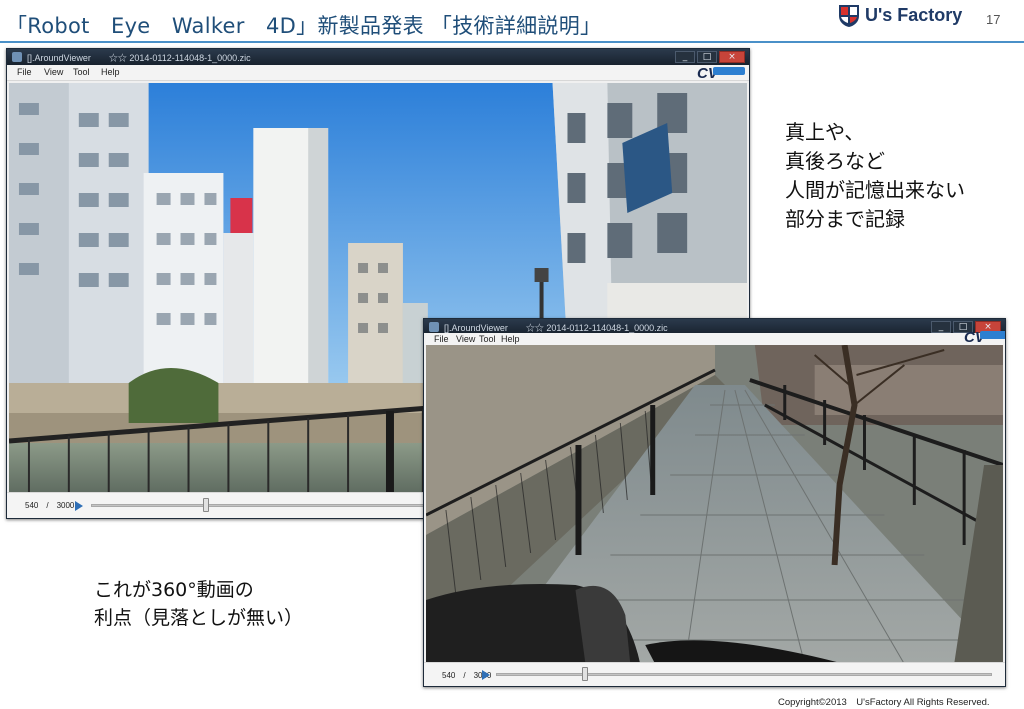 The height and width of the screenshot is (709, 1024). Describe the element at coordinates (378, 73) in the screenshot. I see `menu-bar: File View Tool Help CV` at that location.